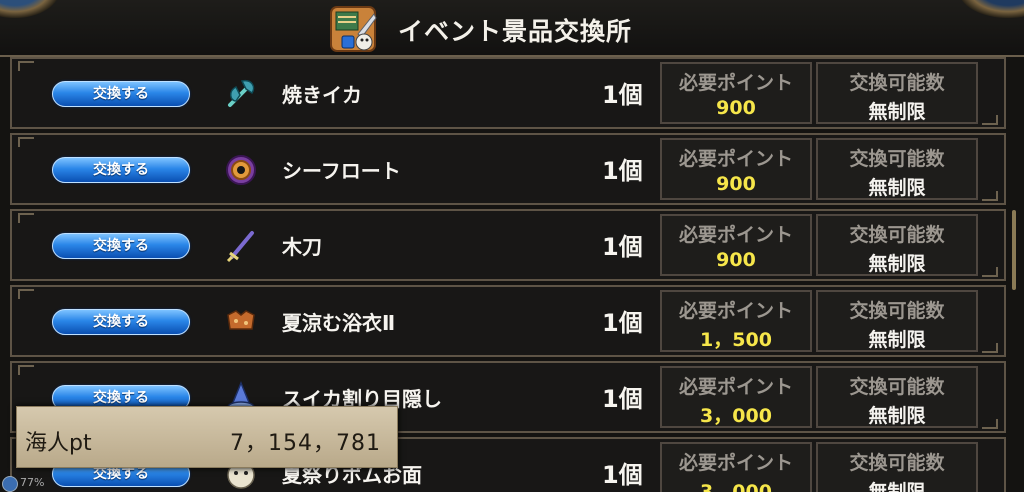  Describe the element at coordinates (10, 484) in the screenshot. I see `battery-icon` at that location.